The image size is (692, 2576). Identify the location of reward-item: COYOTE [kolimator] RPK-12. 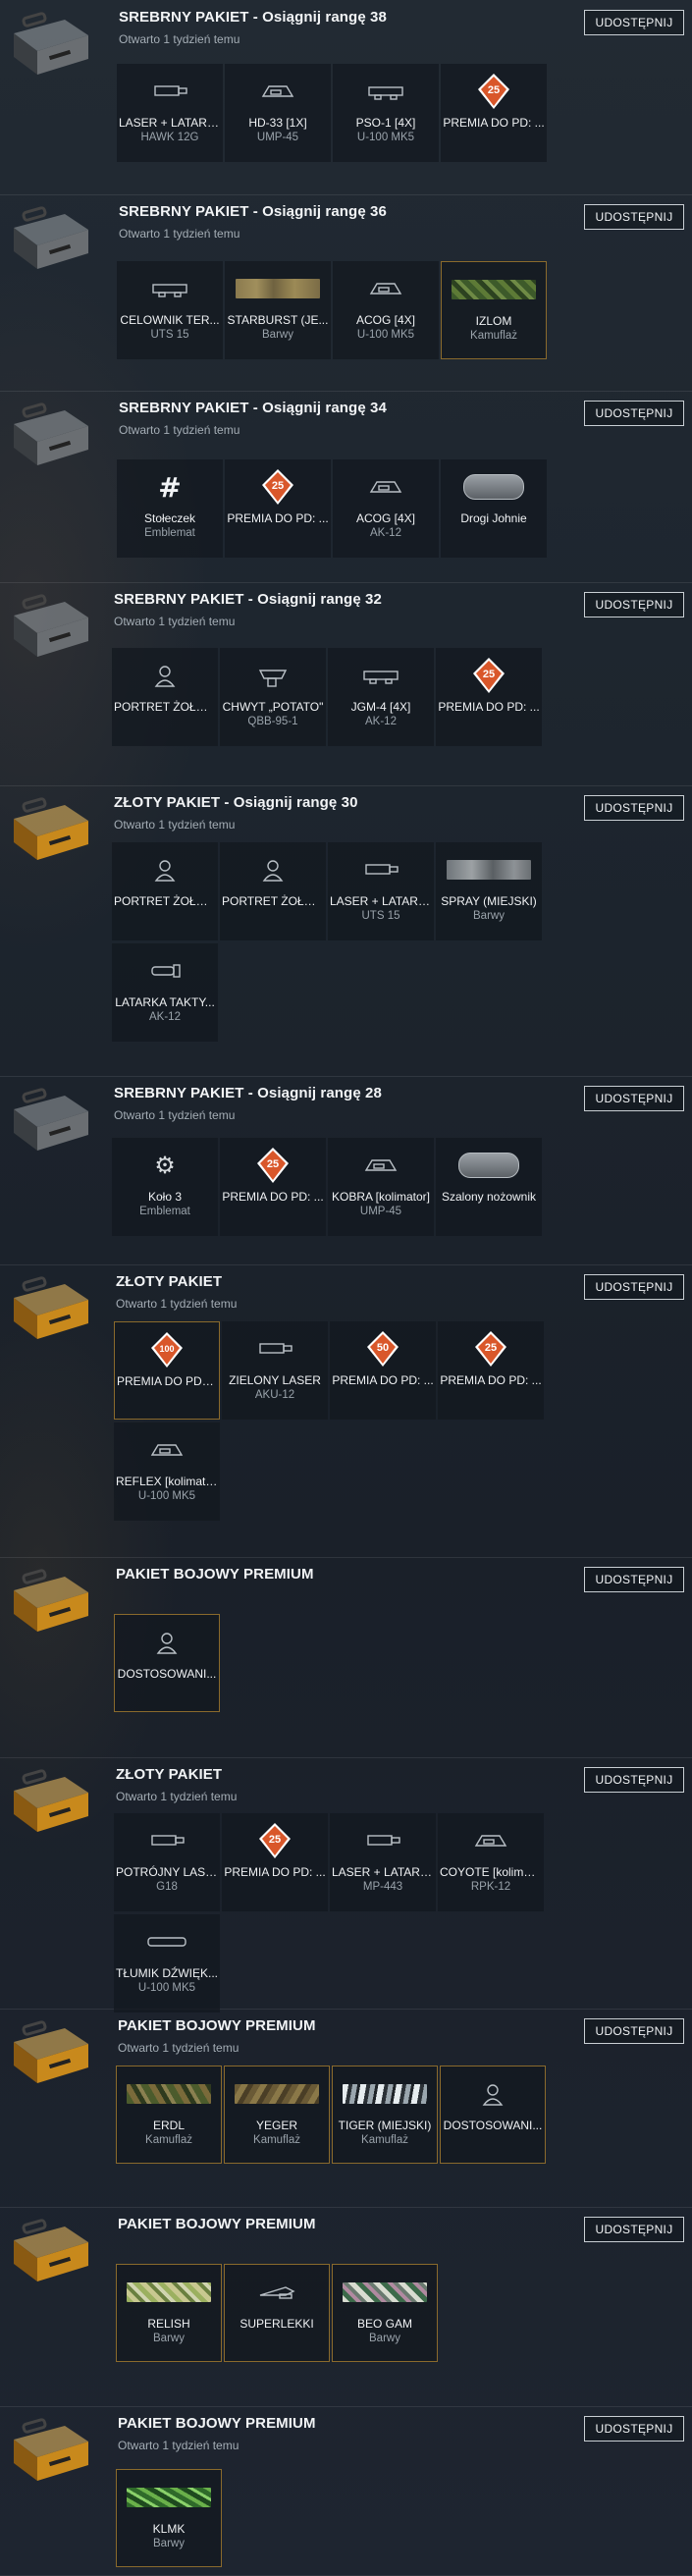
(491, 1862).